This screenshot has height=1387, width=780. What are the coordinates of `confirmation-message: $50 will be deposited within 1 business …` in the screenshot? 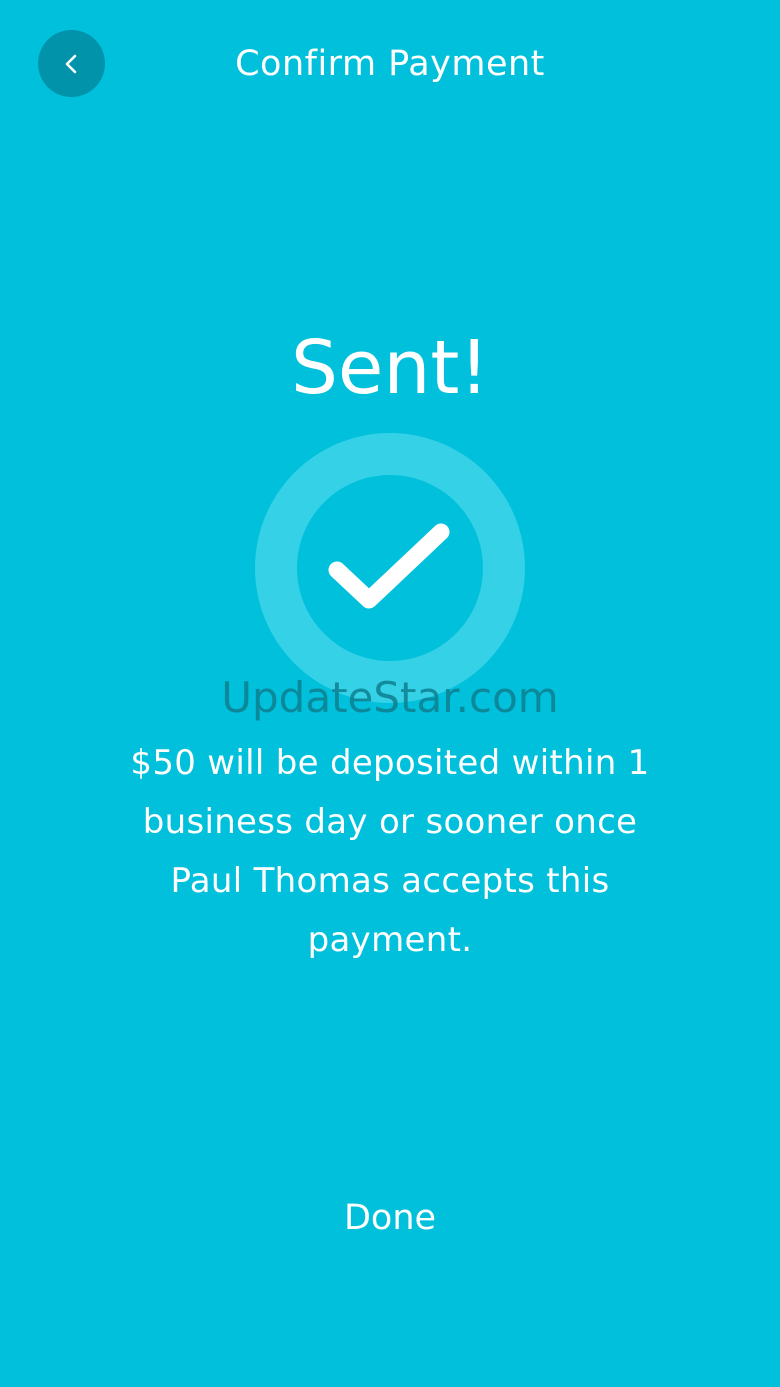 It's located at (390, 851).